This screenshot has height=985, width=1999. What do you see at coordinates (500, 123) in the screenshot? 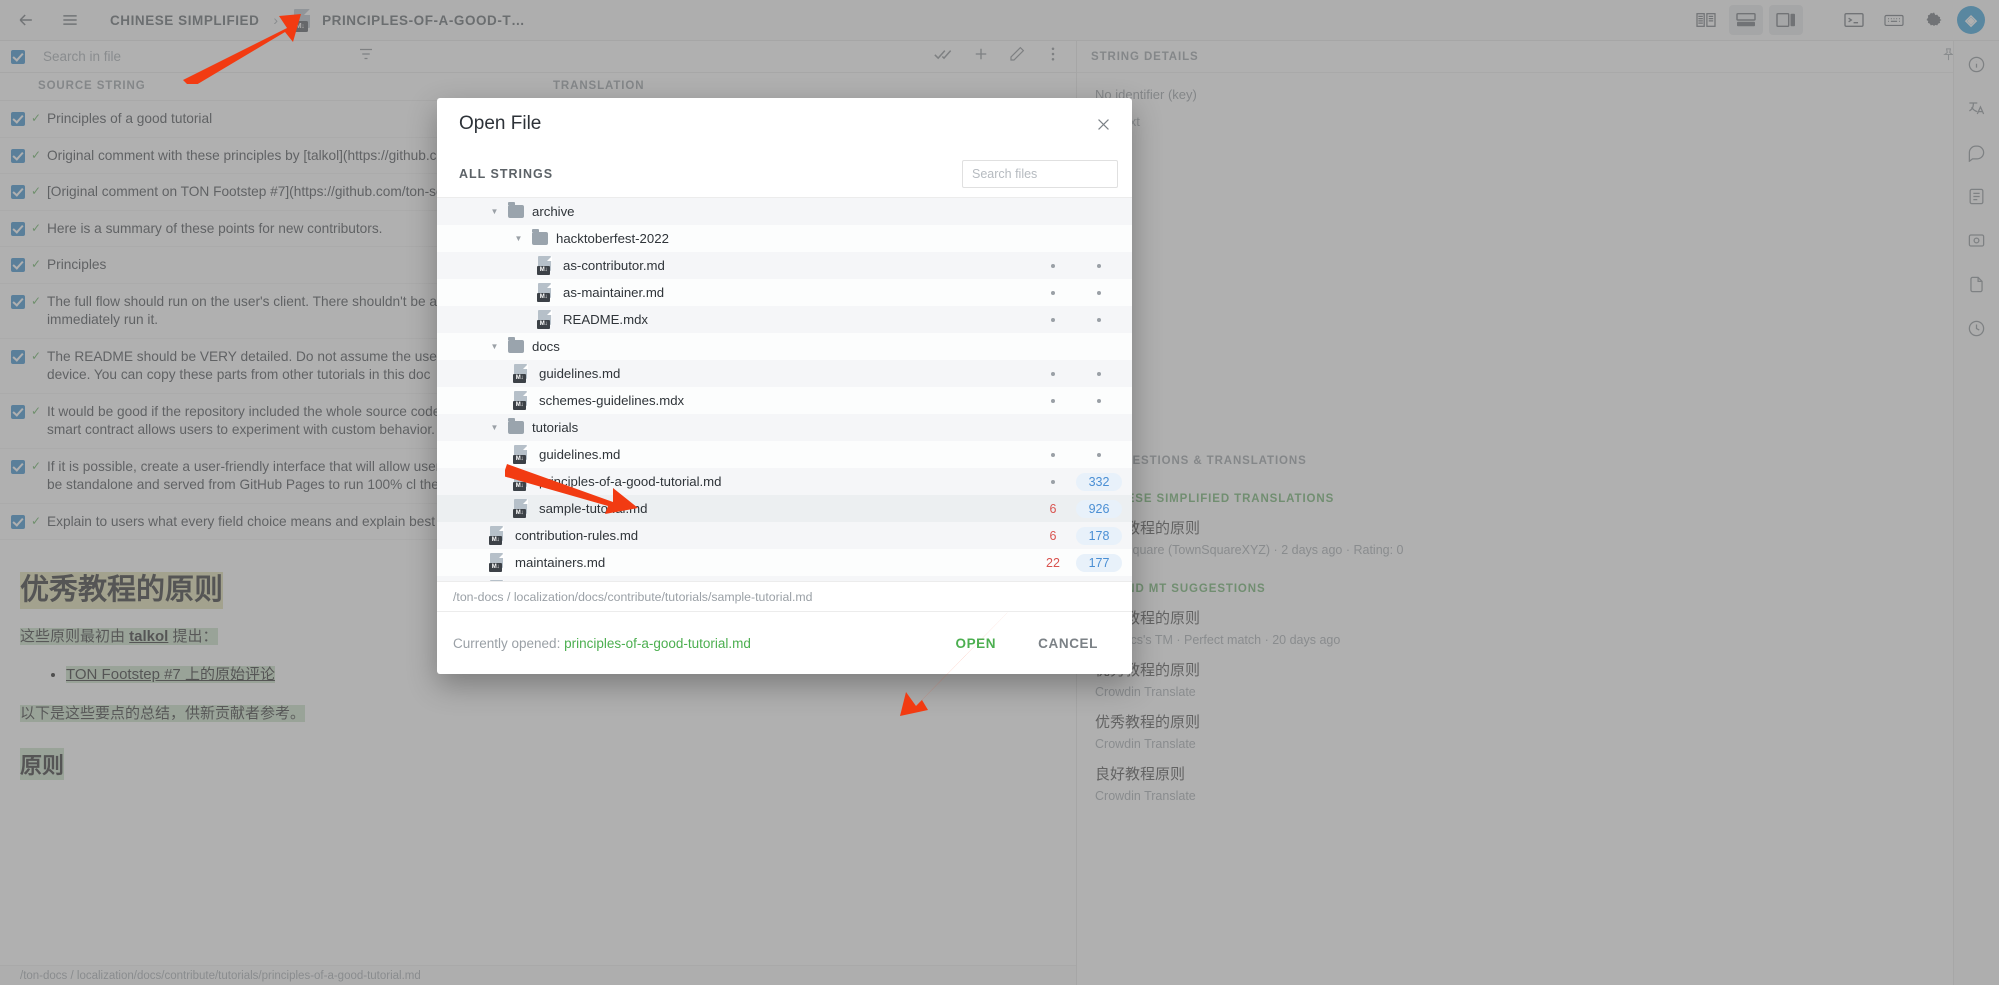
I see `dialog-title: Open File` at bounding box center [500, 123].